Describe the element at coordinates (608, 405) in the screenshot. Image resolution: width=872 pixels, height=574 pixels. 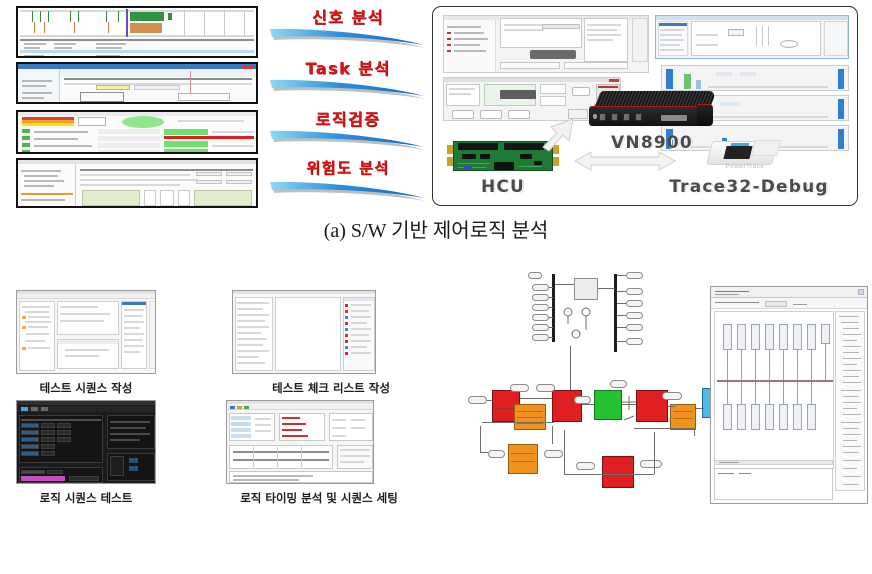
I see `simulink-block-green` at that location.